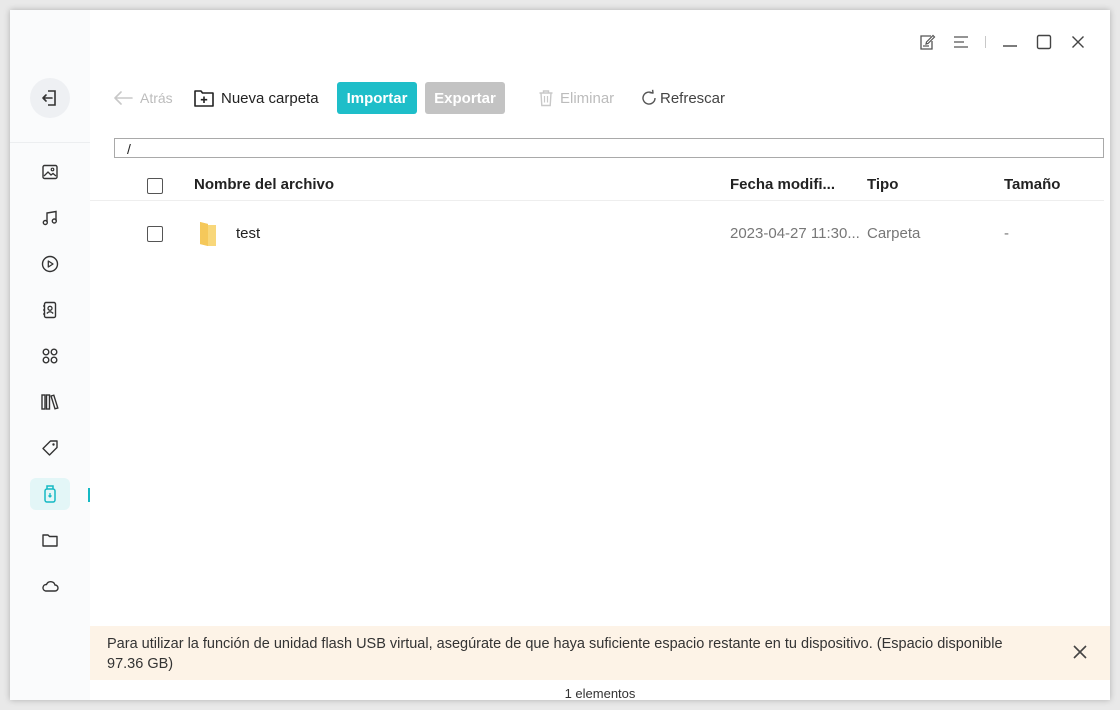 The image size is (1120, 710). I want to click on close-window-button, so click(1078, 42).